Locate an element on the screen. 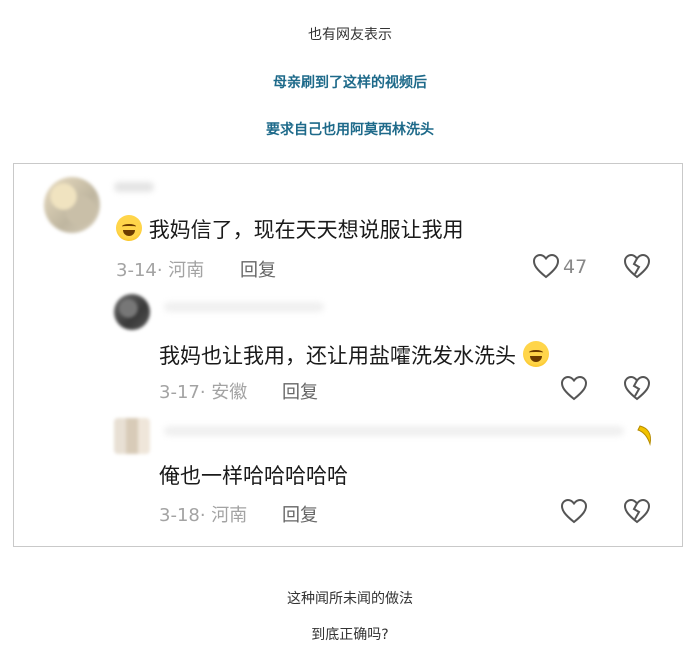  comment-1-text: 我妈信了，现在天天想说服让我用 is located at coordinates (290, 229).